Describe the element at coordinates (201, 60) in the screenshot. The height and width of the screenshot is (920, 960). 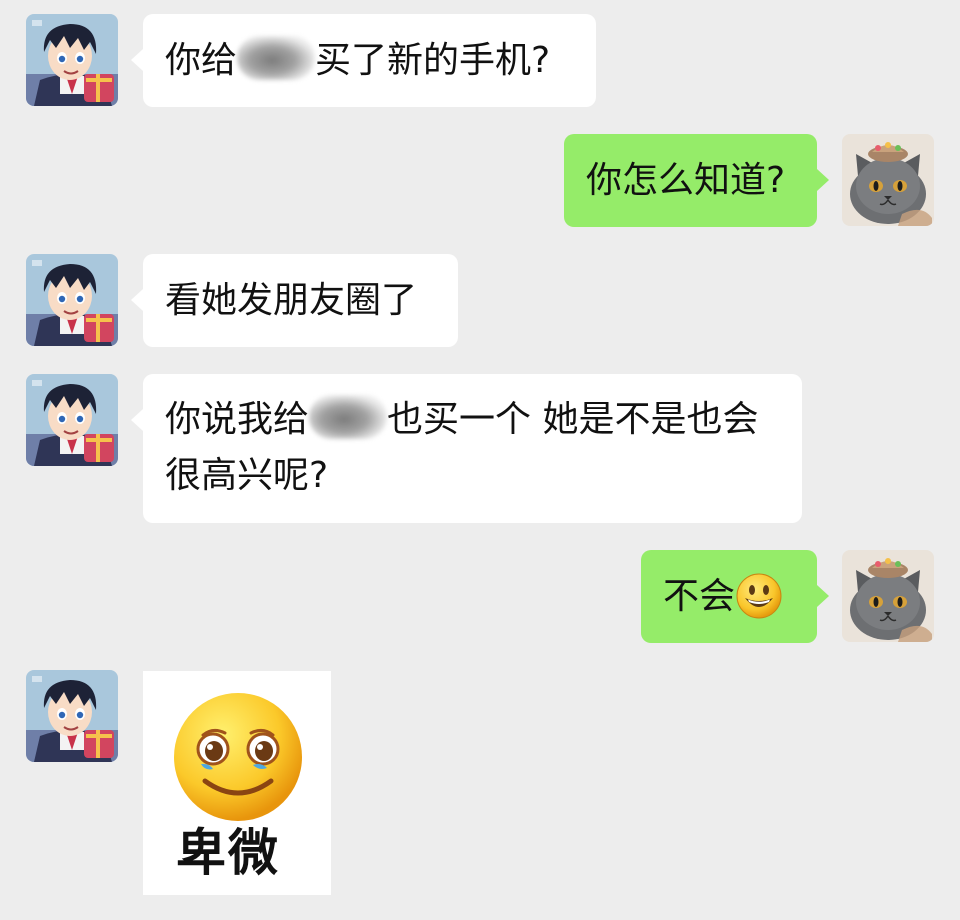
I see `message-text: 你给` at that location.